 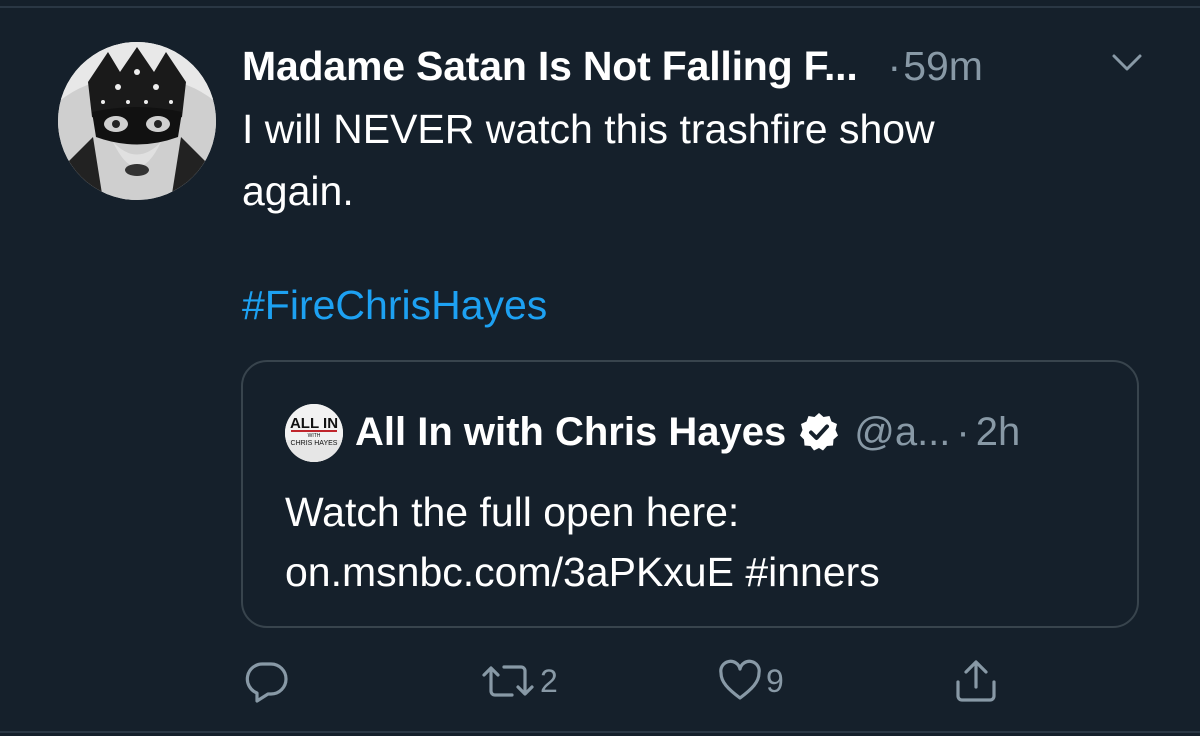 I want to click on quoted-text-line: on.msnbc.com/3aPKxuE #inners, so click(x=582, y=572).